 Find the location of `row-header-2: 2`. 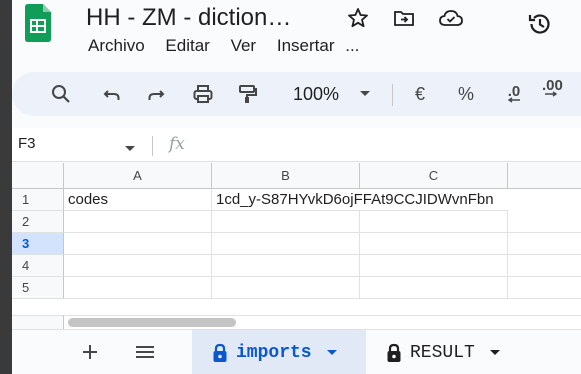

row-header-2: 2 is located at coordinates (38, 222).